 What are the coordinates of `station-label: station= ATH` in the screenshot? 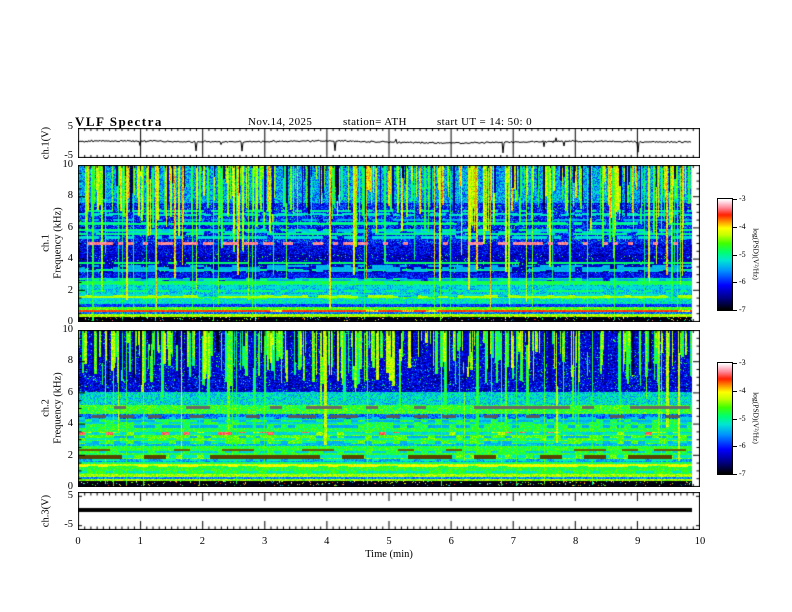 It's located at (375, 122).